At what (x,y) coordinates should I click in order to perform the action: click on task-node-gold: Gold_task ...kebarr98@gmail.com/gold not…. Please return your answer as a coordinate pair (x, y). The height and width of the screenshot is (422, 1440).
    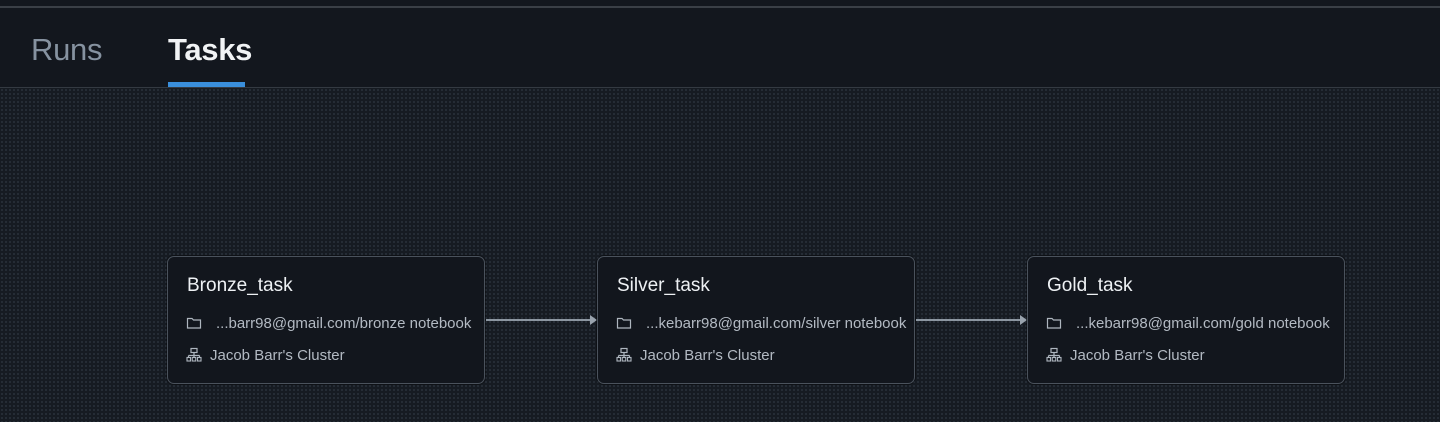
    Looking at the image, I should click on (1186, 320).